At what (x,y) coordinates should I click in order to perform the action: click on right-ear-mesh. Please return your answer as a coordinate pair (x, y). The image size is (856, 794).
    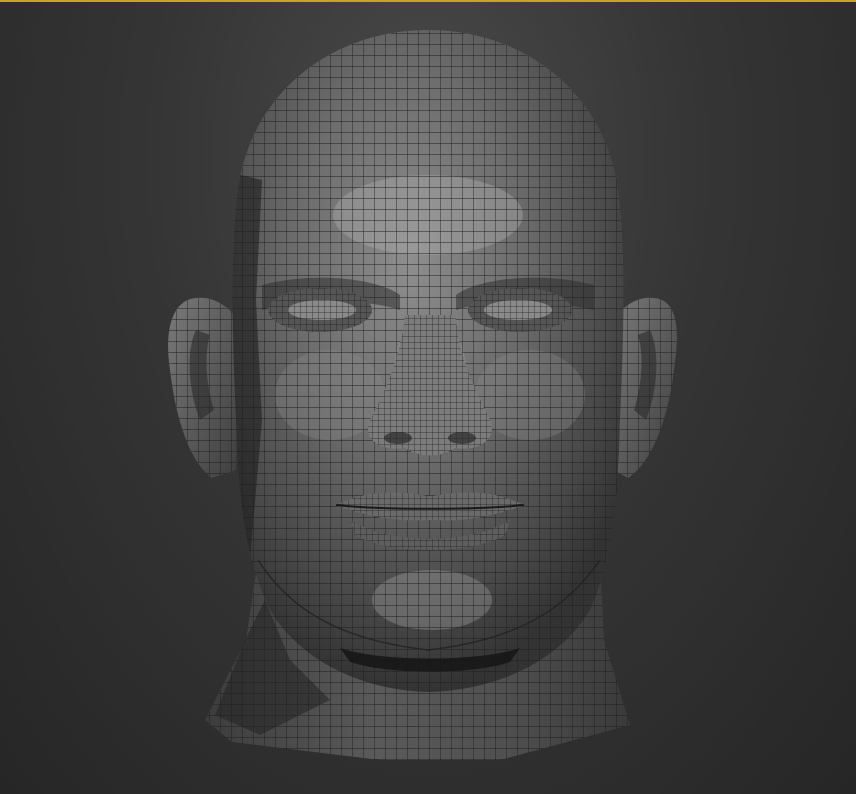
    Looking at the image, I should click on (645, 387).